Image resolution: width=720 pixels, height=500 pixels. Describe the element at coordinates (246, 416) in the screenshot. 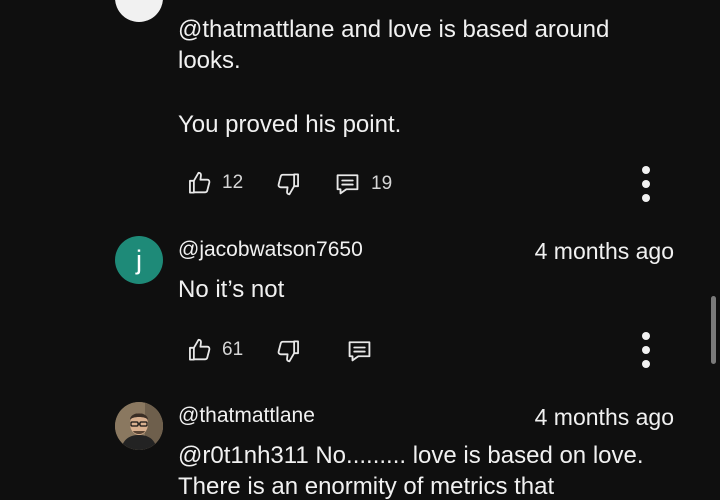

I see `comment-author-handle: @thatmattlane` at that location.